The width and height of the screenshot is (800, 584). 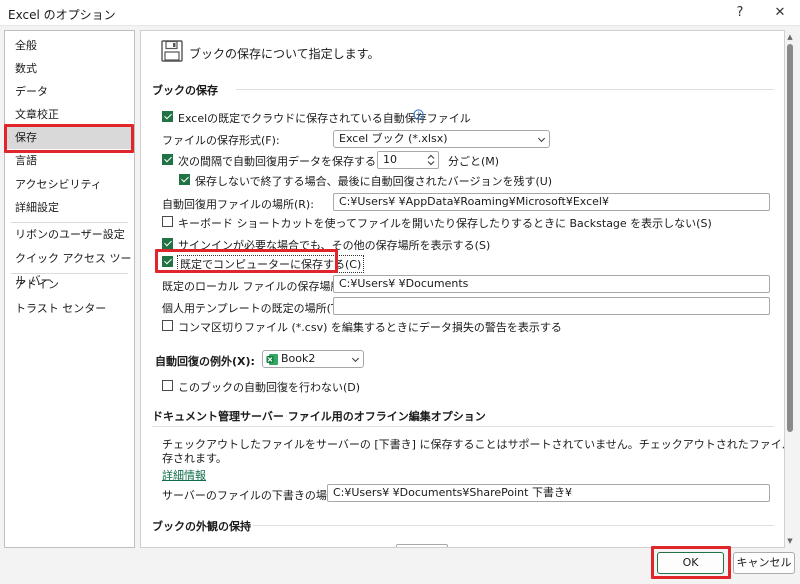 I want to click on section-title-offline-editing: ドキュメント管理サーバー ファイル用のオフライン編集オプション, so click(x=319, y=416).